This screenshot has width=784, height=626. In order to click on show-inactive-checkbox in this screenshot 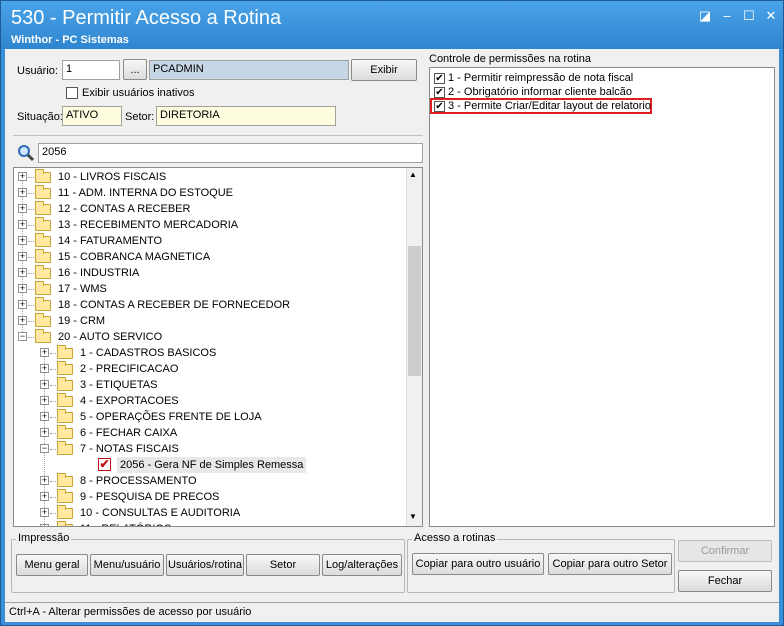, I will do `click(72, 93)`.